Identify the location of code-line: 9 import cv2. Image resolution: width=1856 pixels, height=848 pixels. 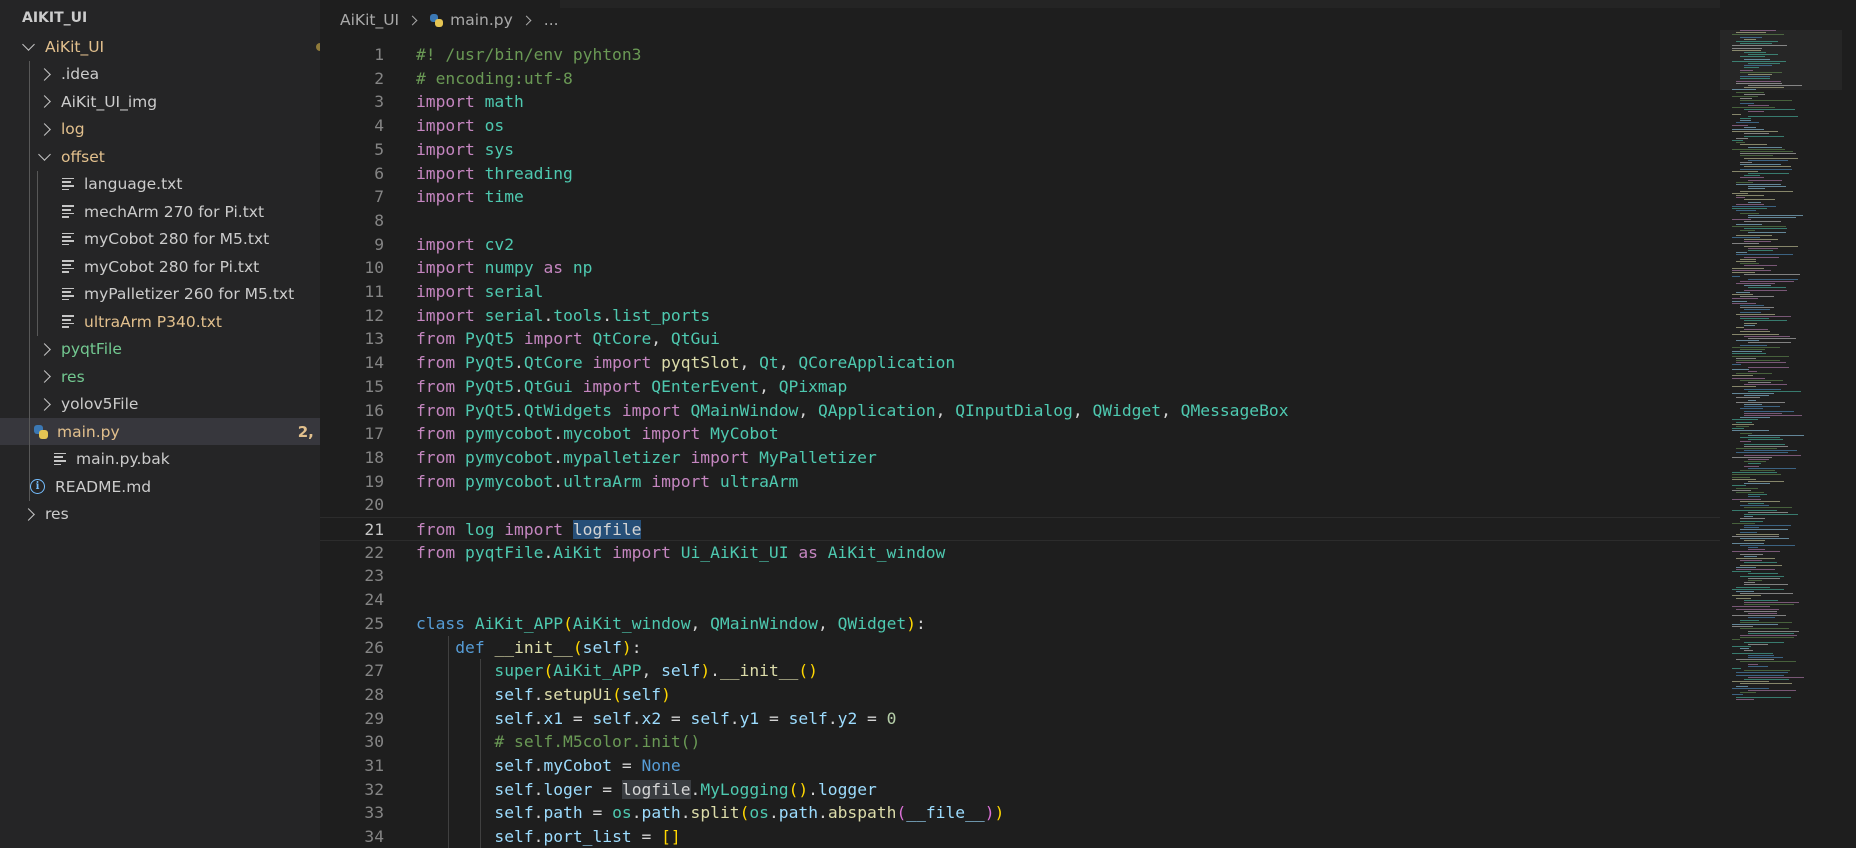
(1020, 245).